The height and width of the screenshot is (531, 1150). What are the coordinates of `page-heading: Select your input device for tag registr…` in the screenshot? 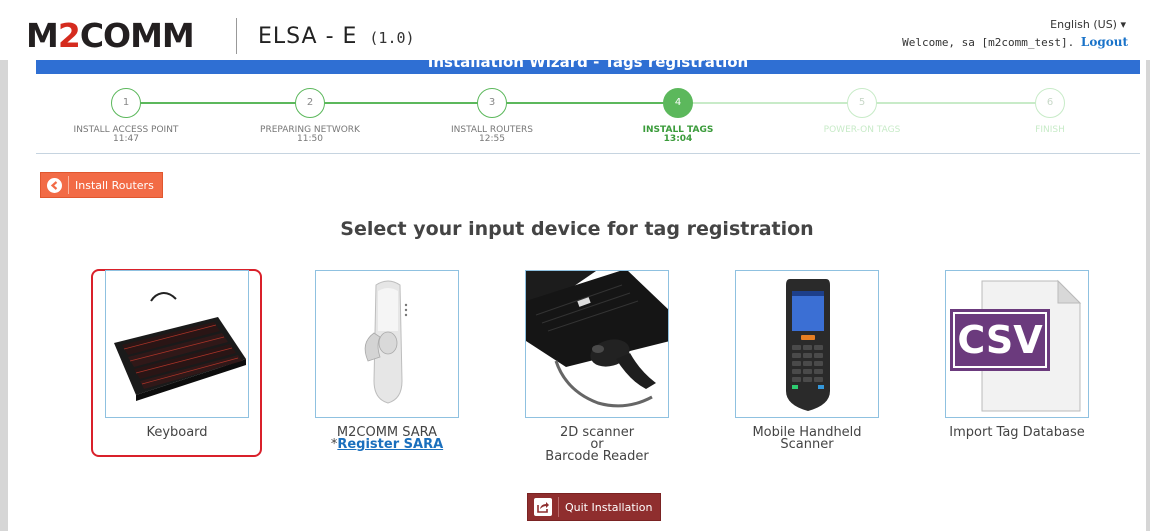 It's located at (577, 229).